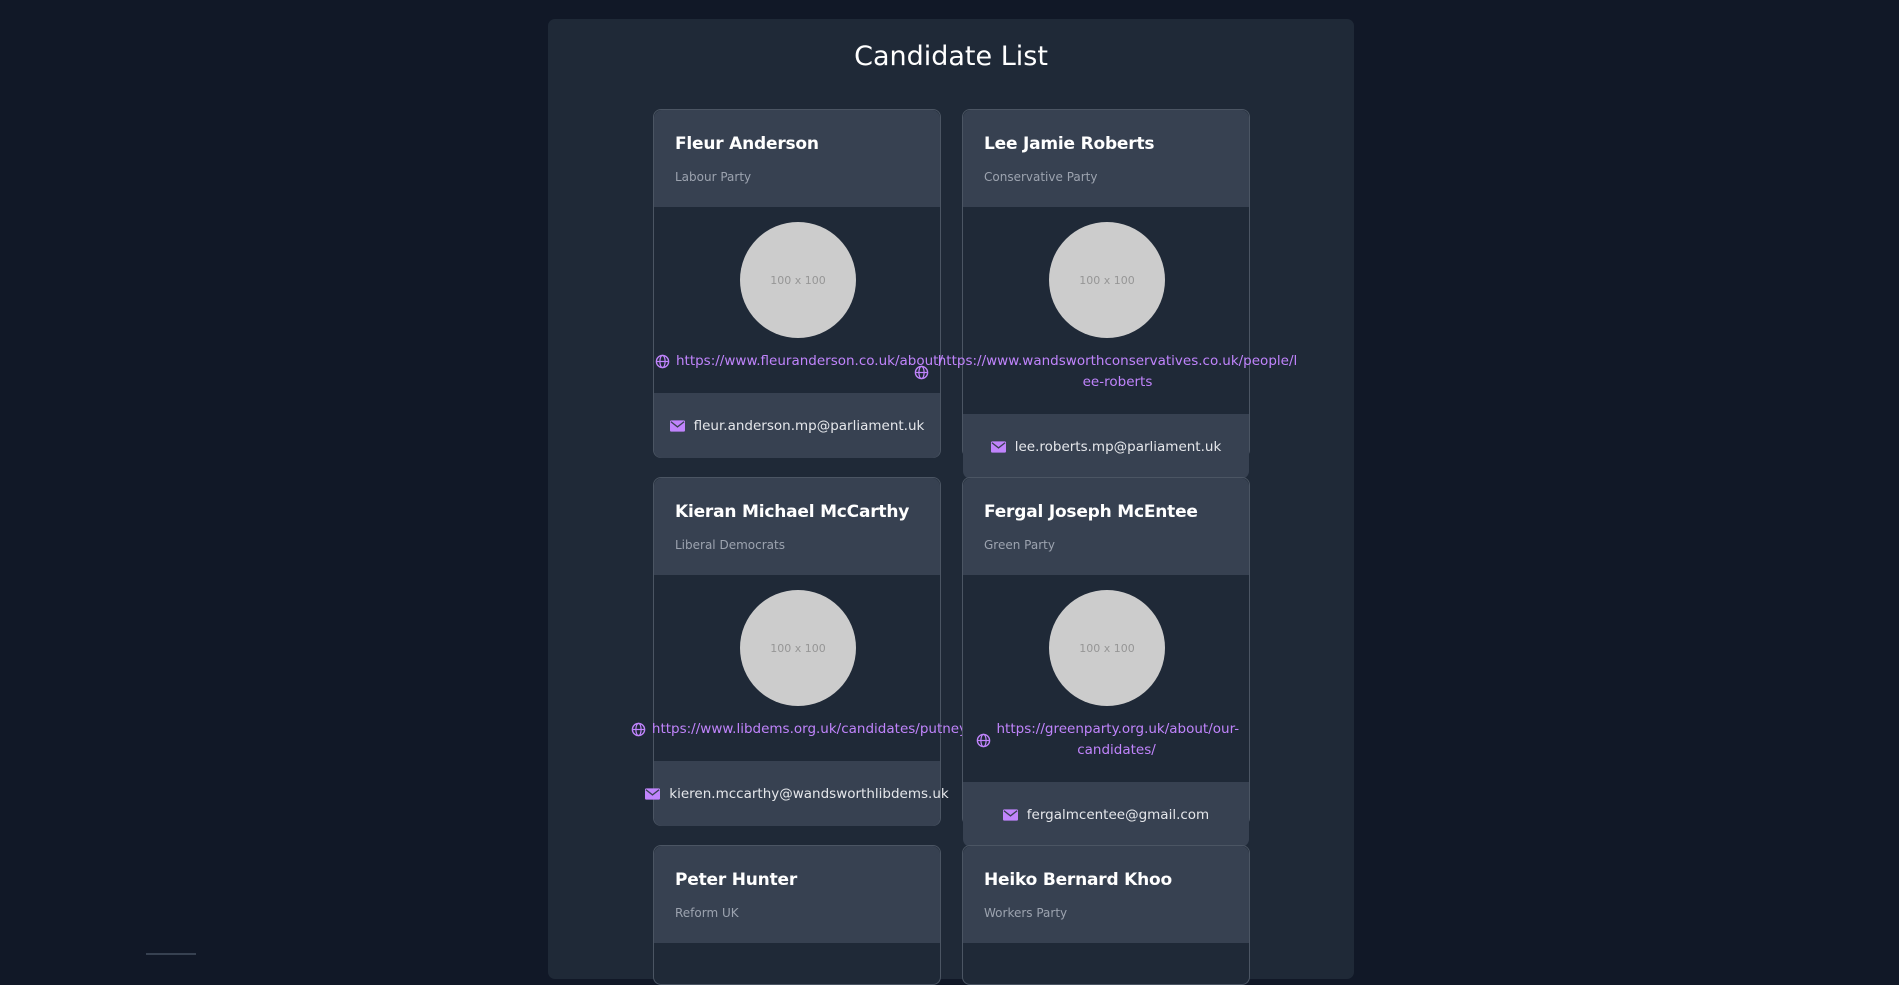  I want to click on candidate-name: Fergal Joseph McEntee, so click(1091, 512).